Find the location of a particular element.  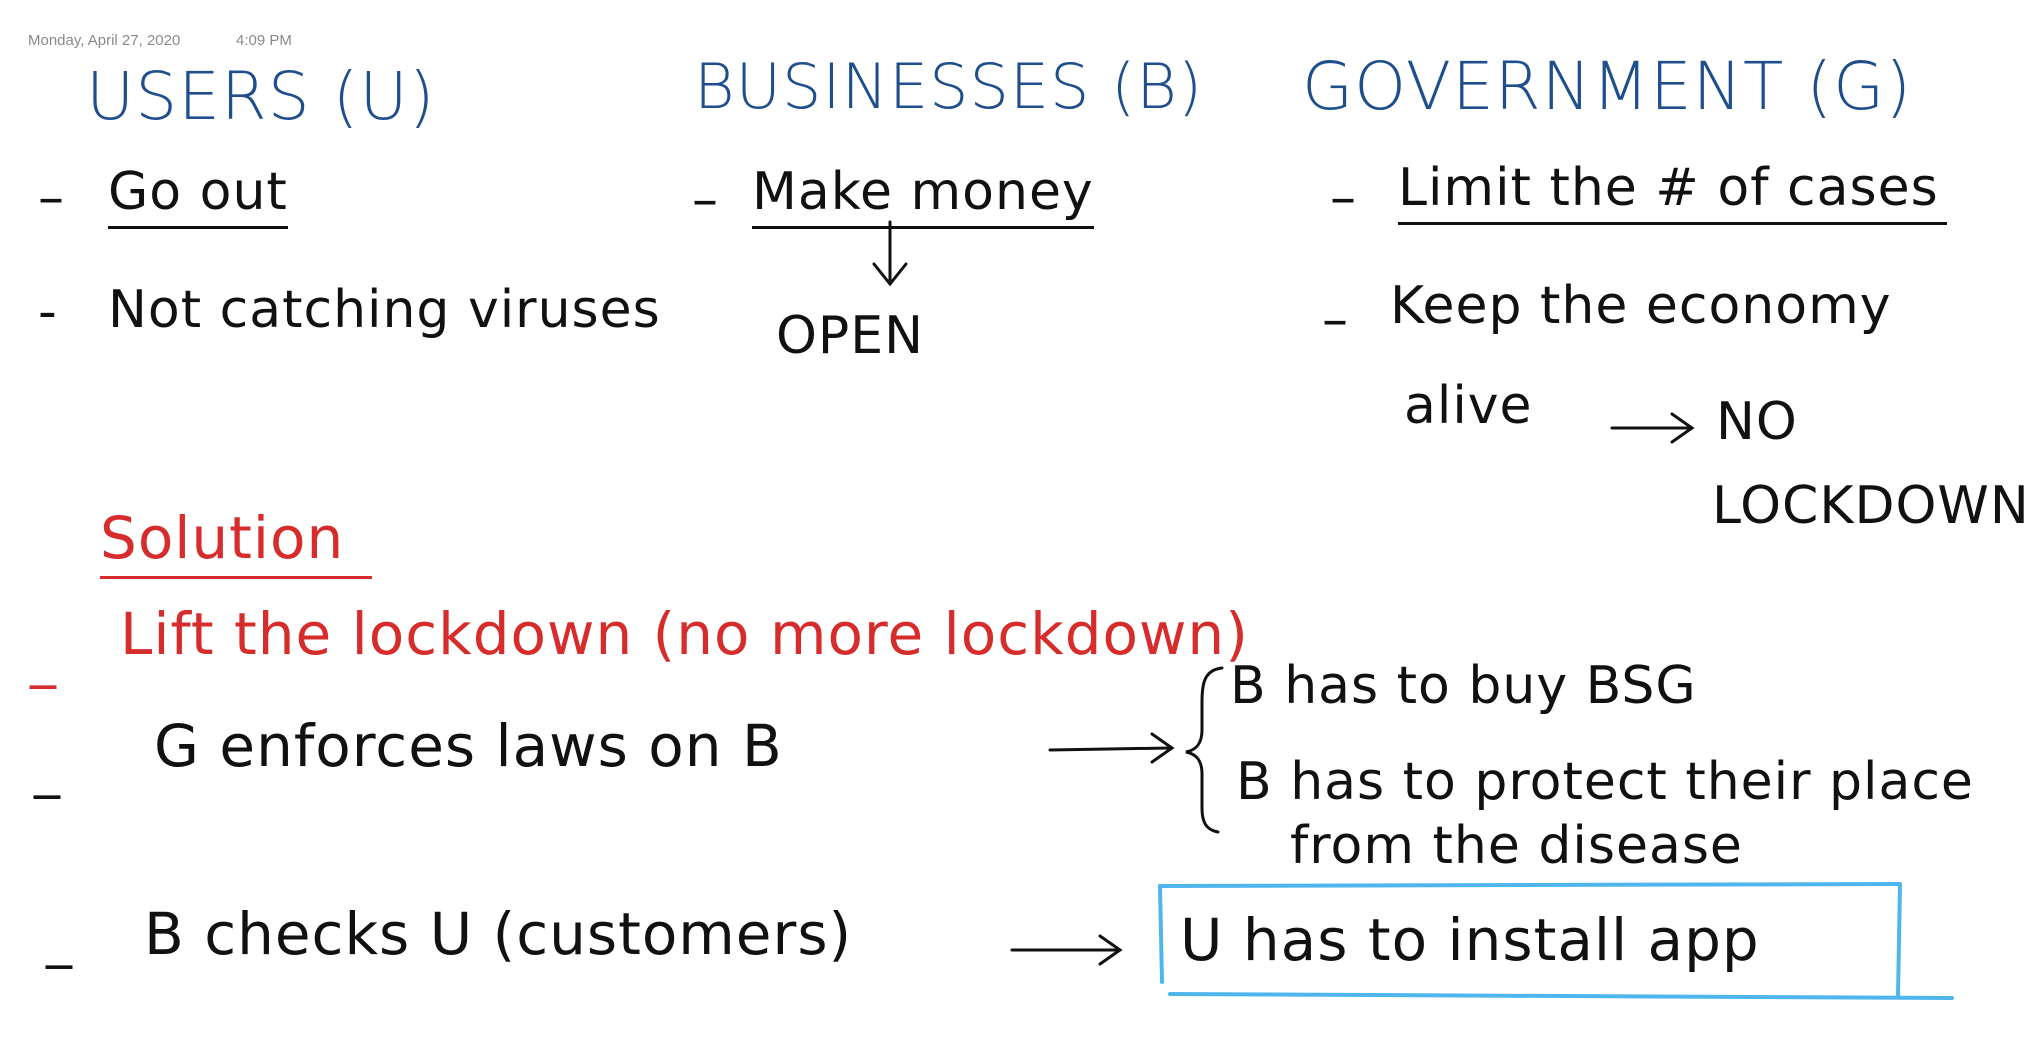

arrow-checks-to-install-icon is located at coordinates (1066, 950).